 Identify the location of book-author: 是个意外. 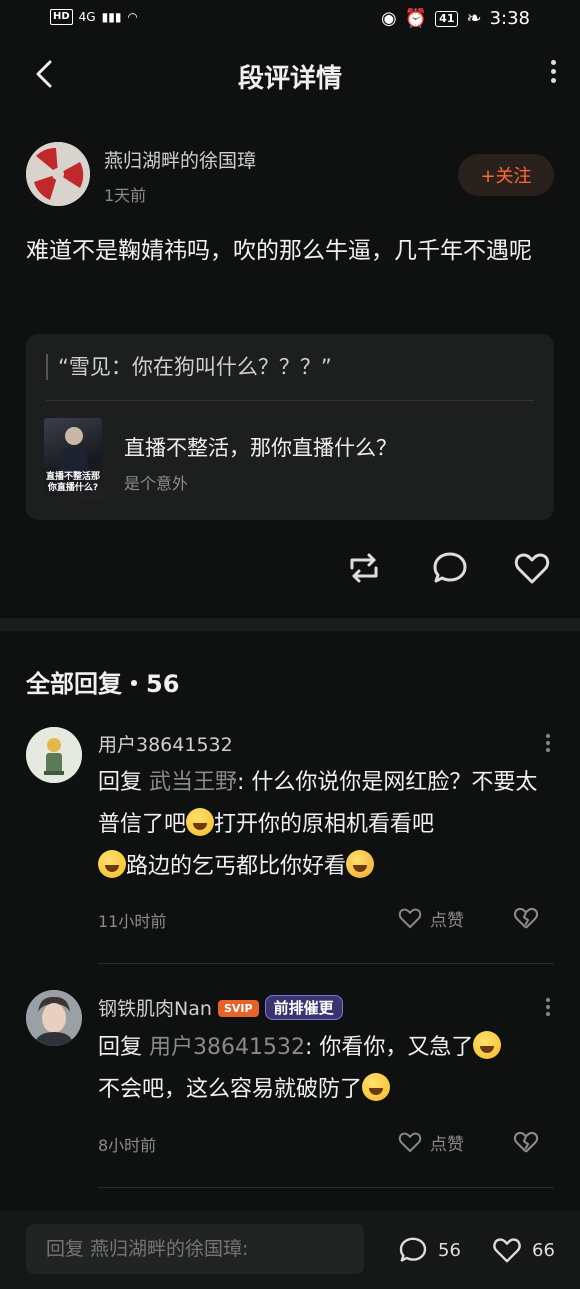
(156, 483).